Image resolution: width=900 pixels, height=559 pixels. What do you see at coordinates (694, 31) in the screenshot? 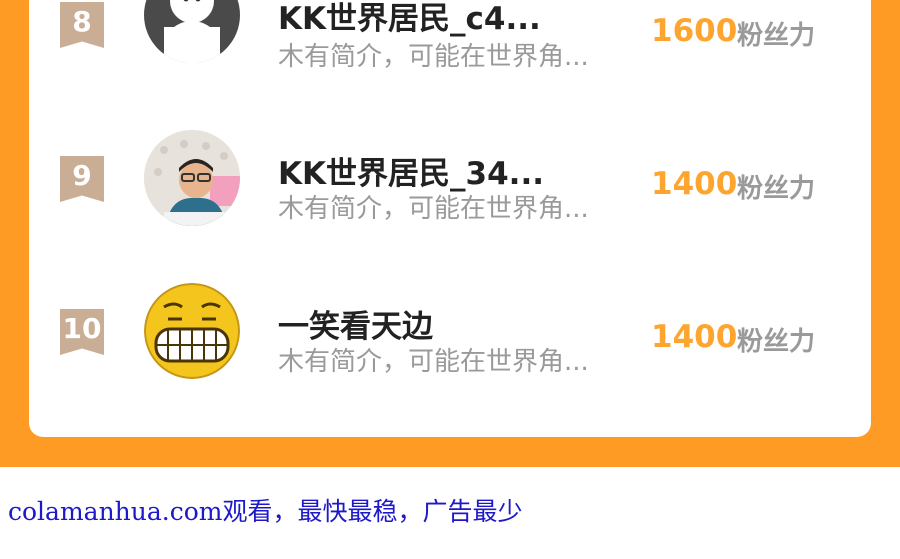
I see `fan-score: 1600` at bounding box center [694, 31].